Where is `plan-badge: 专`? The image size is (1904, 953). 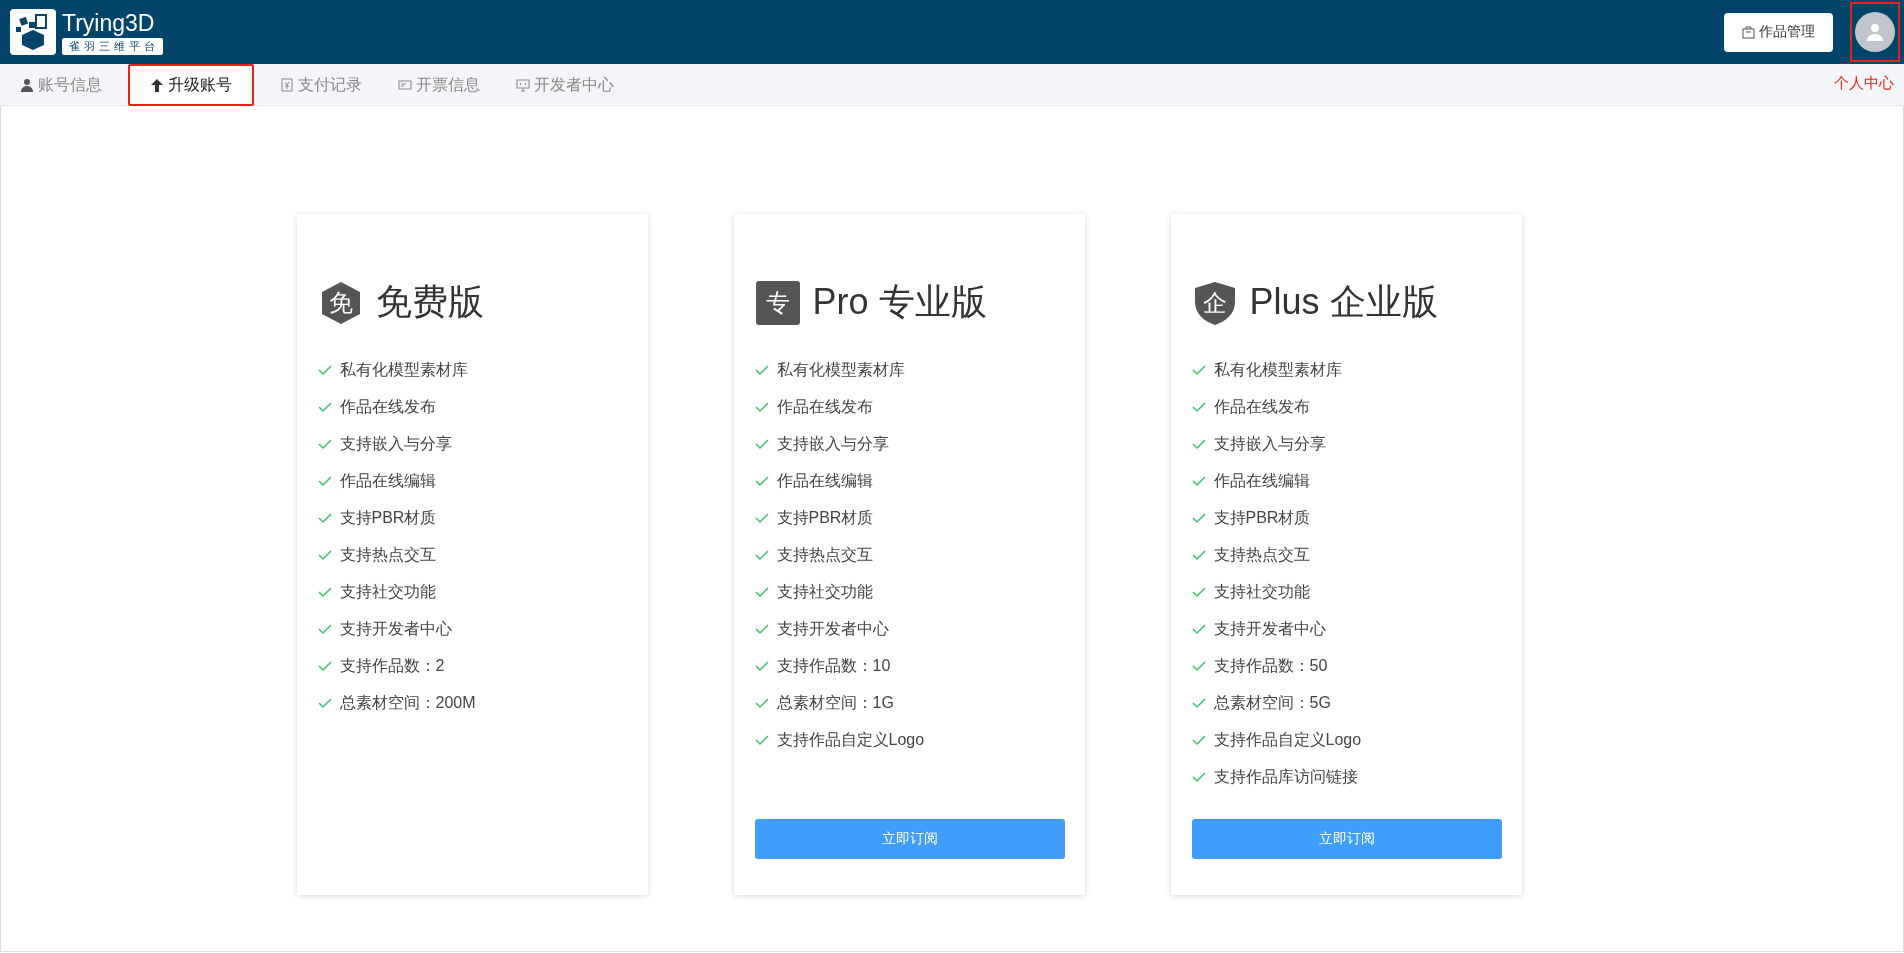 plan-badge: 专 is located at coordinates (777, 302).